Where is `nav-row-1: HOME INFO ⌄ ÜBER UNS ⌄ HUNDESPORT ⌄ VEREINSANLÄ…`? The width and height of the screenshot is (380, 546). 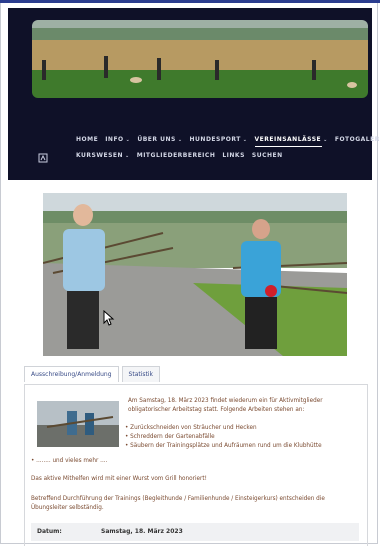
nav-row-1: HOME INFO ⌄ ÜBER UNS ⌄ HUNDESPORT ⌄ VEREINSANLÄ… is located at coordinates (228, 141).